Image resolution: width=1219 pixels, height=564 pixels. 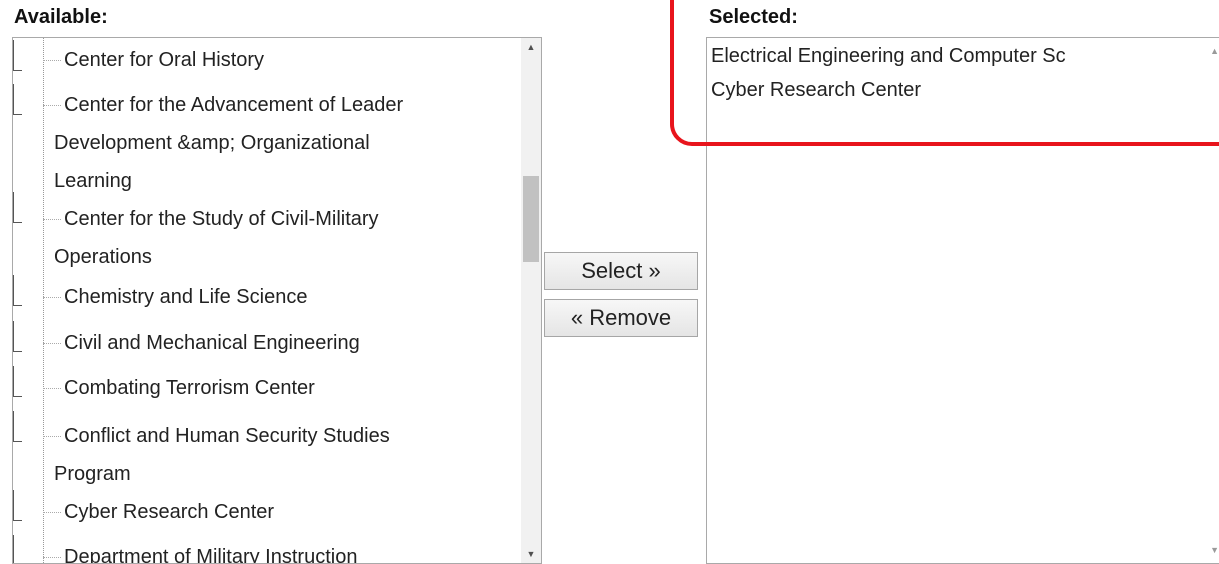 I want to click on selected-scrollbar: ▲ ▼, so click(x=1214, y=300).